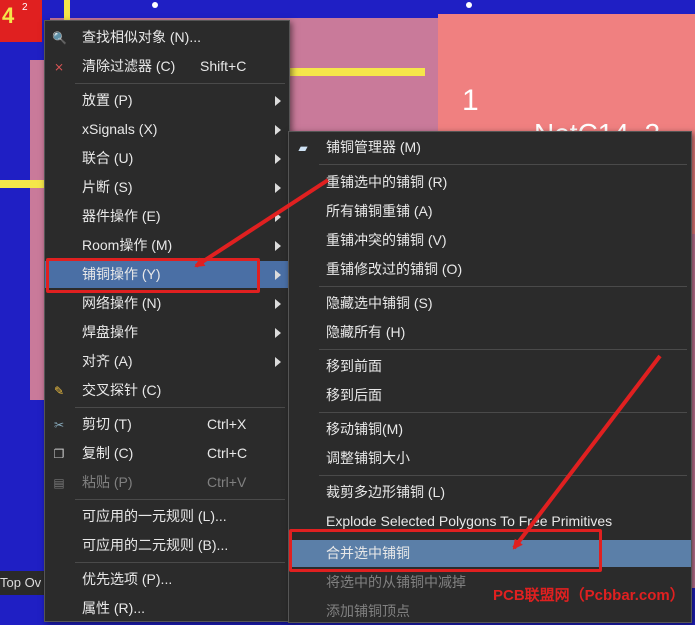 The image size is (695, 625). What do you see at coordinates (589, 595) in the screenshot?
I see `watermark: PCB联盟网（Pcbbar.com）` at bounding box center [589, 595].